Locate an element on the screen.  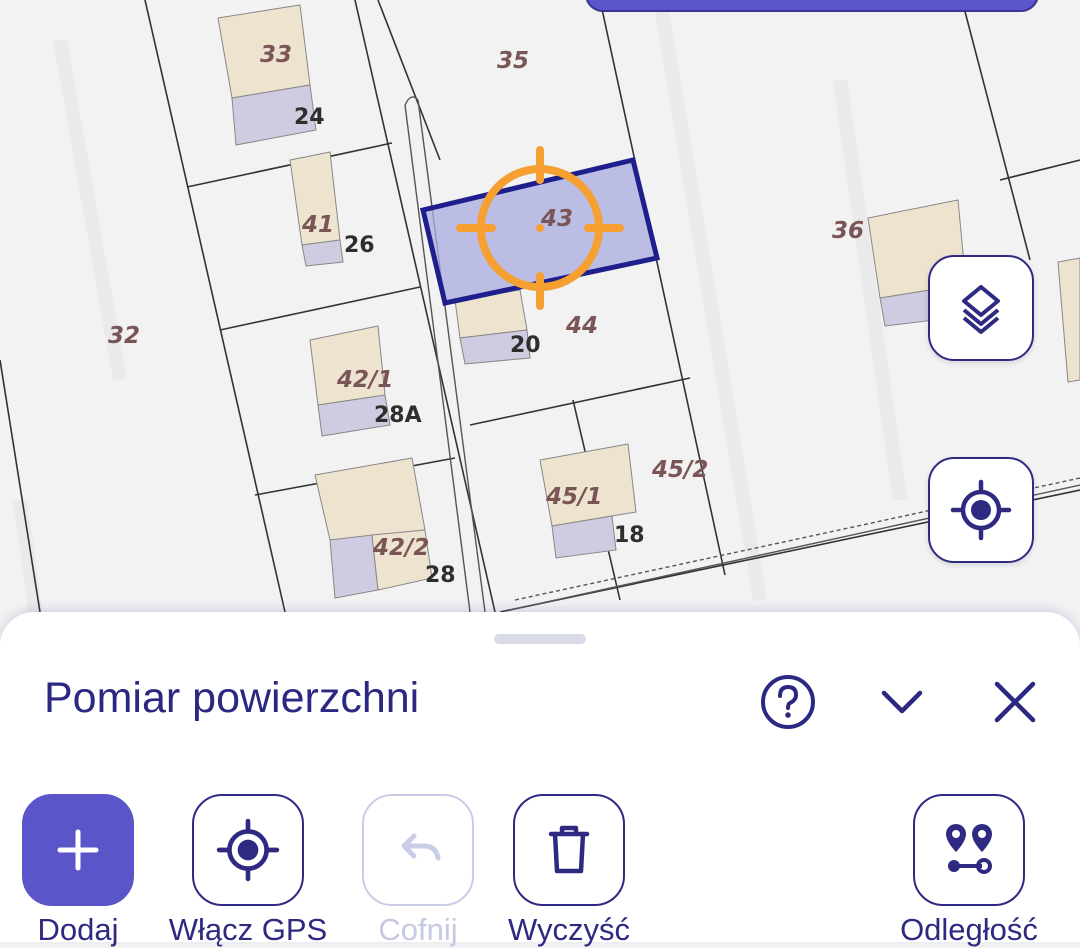
parcel-label: 42/2 is located at coordinates (400, 548).